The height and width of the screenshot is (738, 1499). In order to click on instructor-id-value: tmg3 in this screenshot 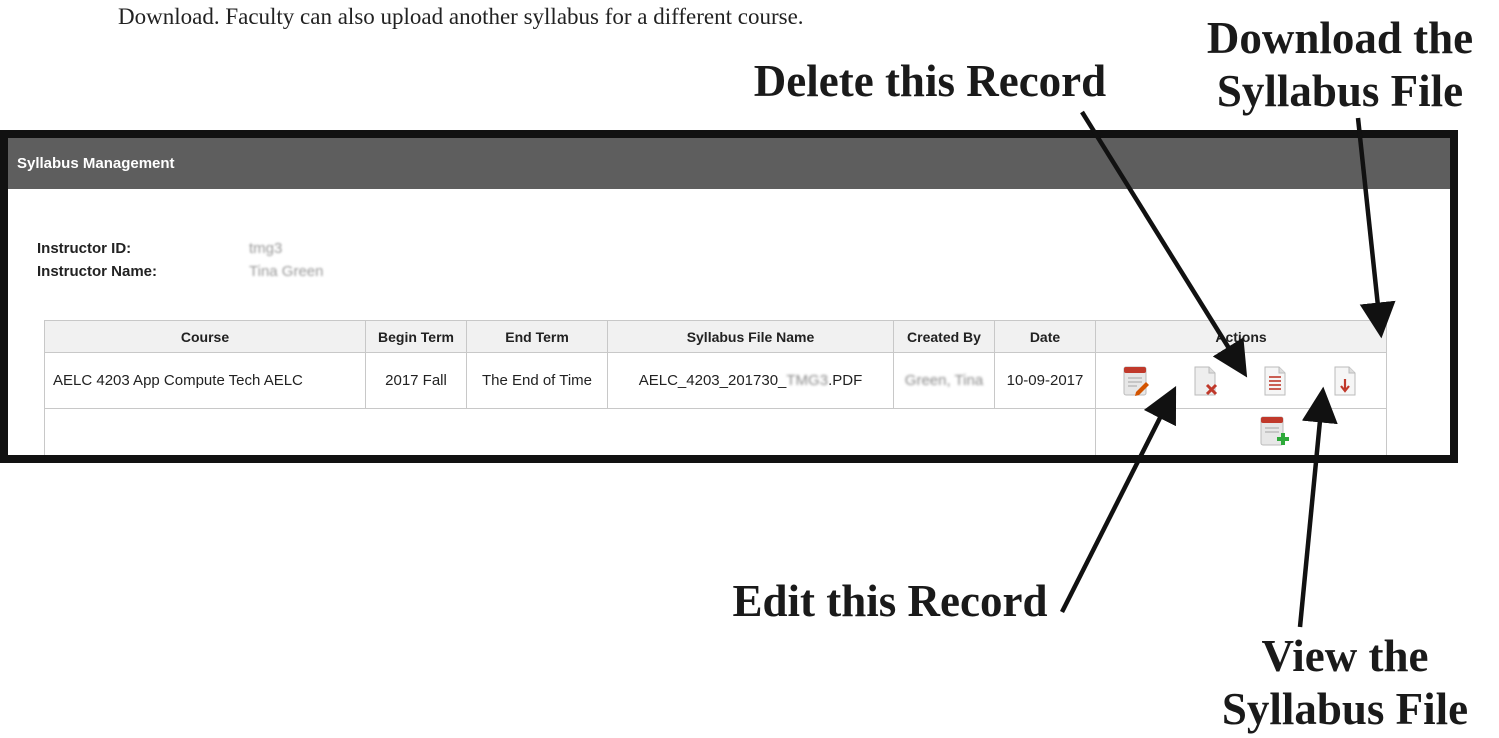, I will do `click(266, 248)`.